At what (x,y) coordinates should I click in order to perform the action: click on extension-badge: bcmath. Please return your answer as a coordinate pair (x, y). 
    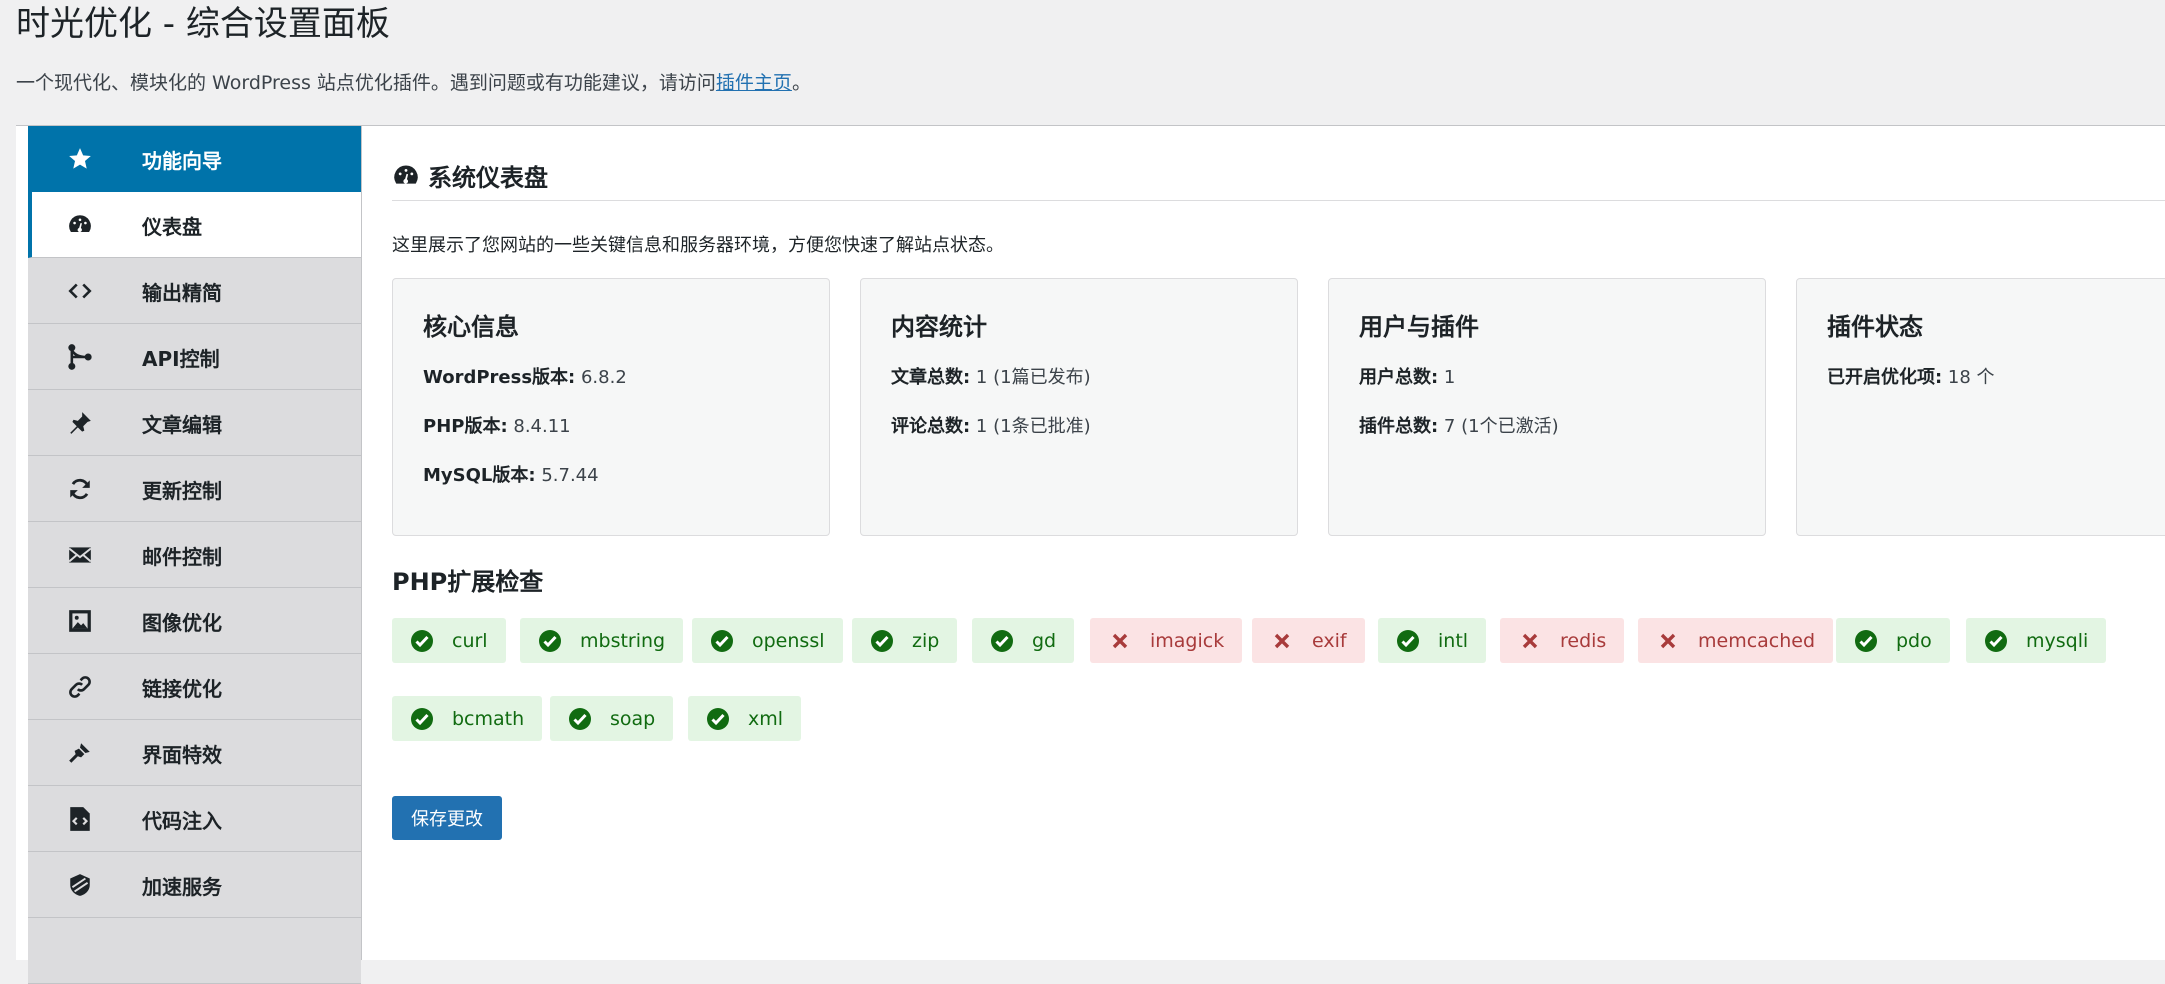
    Looking at the image, I should click on (467, 718).